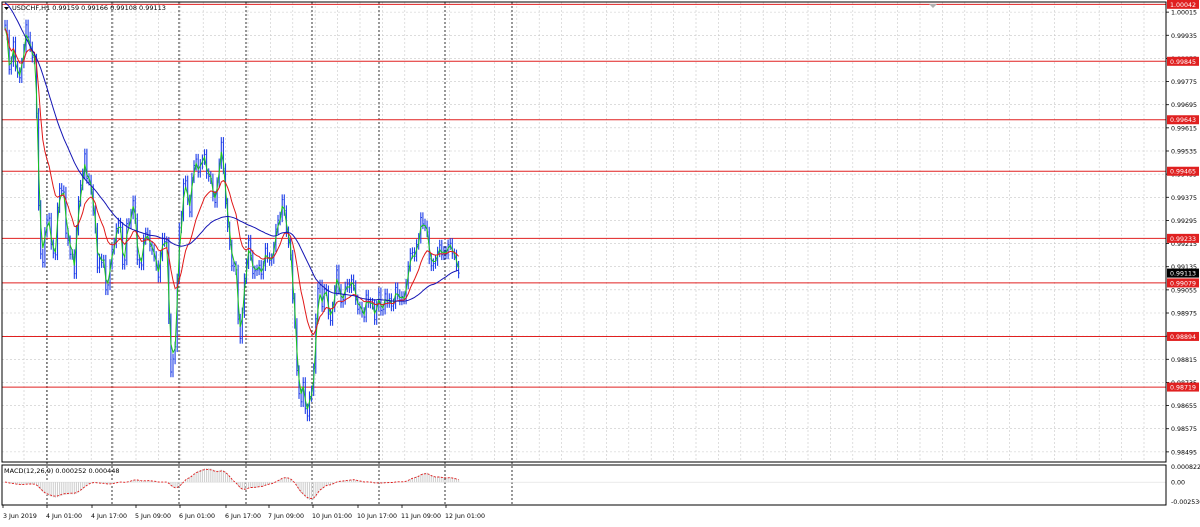 The image size is (1200, 527). What do you see at coordinates (1184, 36) in the screenshot?
I see `price-tick-label: 0.99935` at bounding box center [1184, 36].